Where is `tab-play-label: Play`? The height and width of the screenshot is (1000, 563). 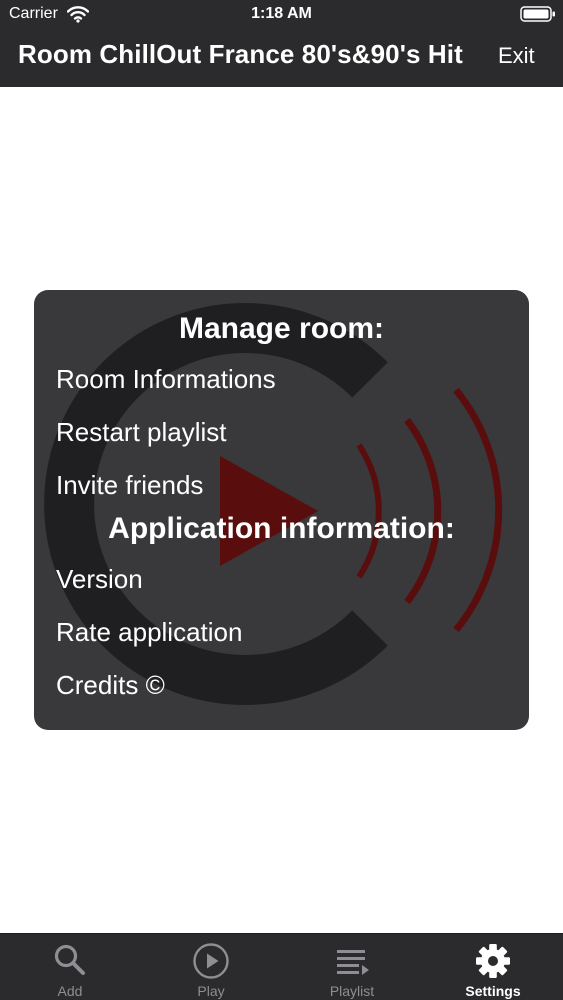
tab-play-label: Play is located at coordinates (211, 991).